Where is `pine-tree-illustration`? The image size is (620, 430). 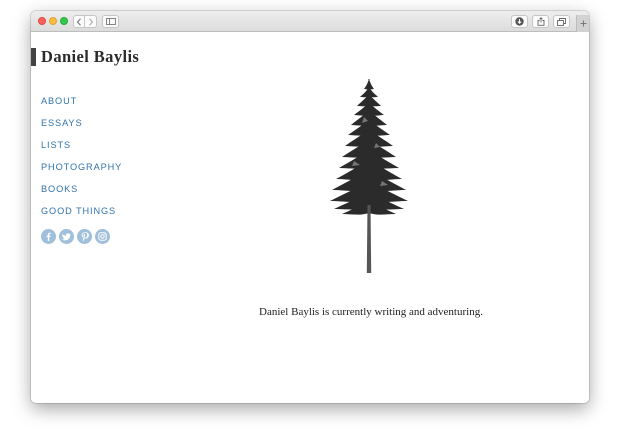
pine-tree-illustration is located at coordinates (369, 176).